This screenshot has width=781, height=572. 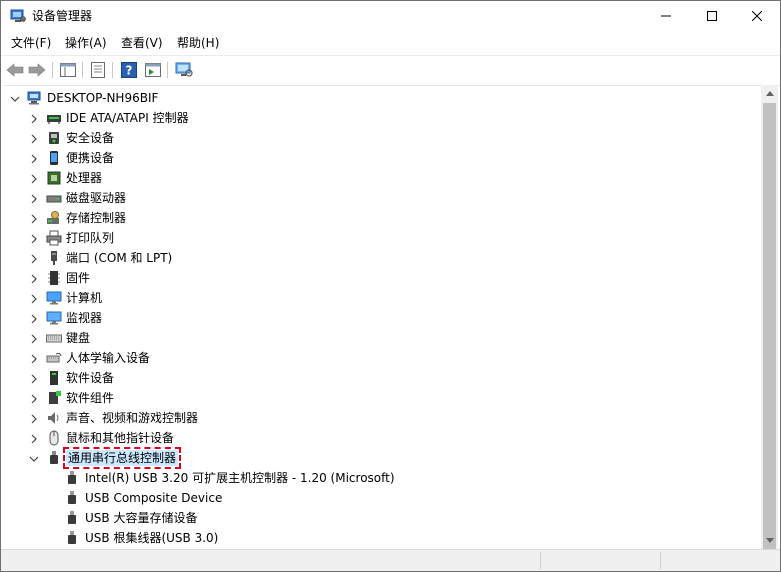 What do you see at coordinates (90, 378) in the screenshot?
I see `tree-node-label: 软件设备` at bounding box center [90, 378].